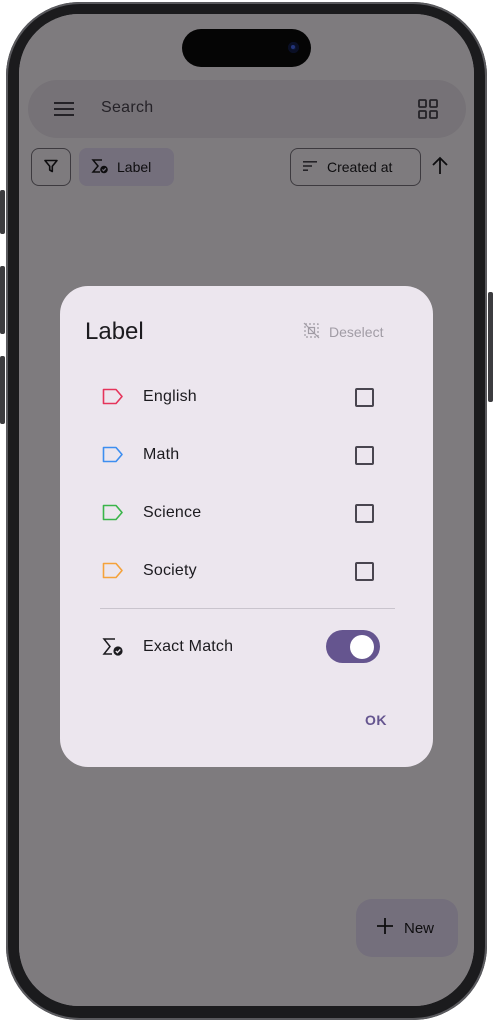 This screenshot has width=493, height=1024. I want to click on deselect-icon, so click(311, 332).